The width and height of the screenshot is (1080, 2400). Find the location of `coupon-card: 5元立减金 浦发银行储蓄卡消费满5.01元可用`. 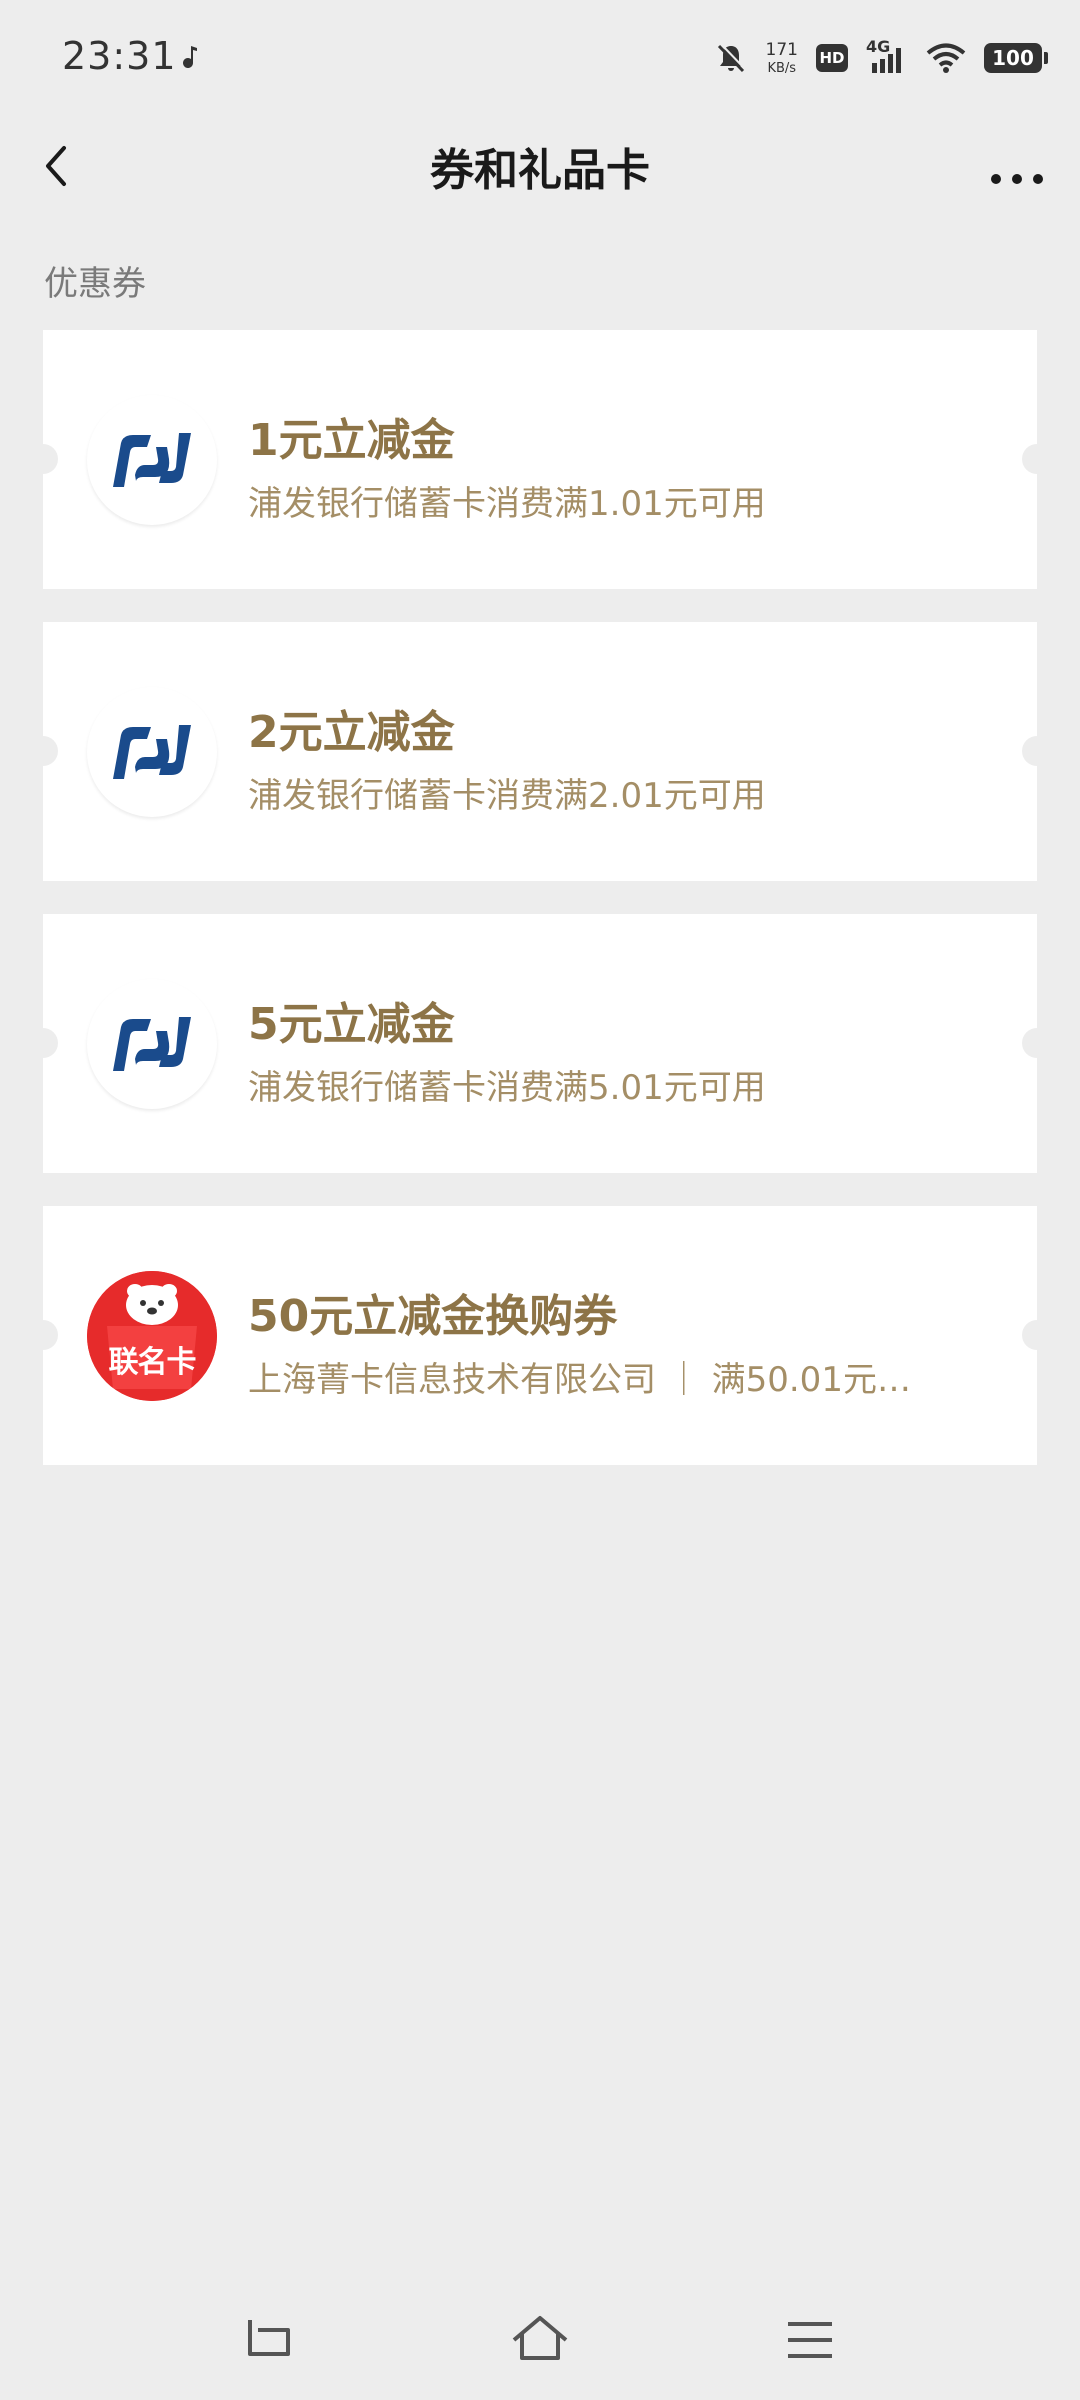

coupon-card: 5元立减金 浦发银行储蓄卡消费满5.01元可用 is located at coordinates (540, 1043).